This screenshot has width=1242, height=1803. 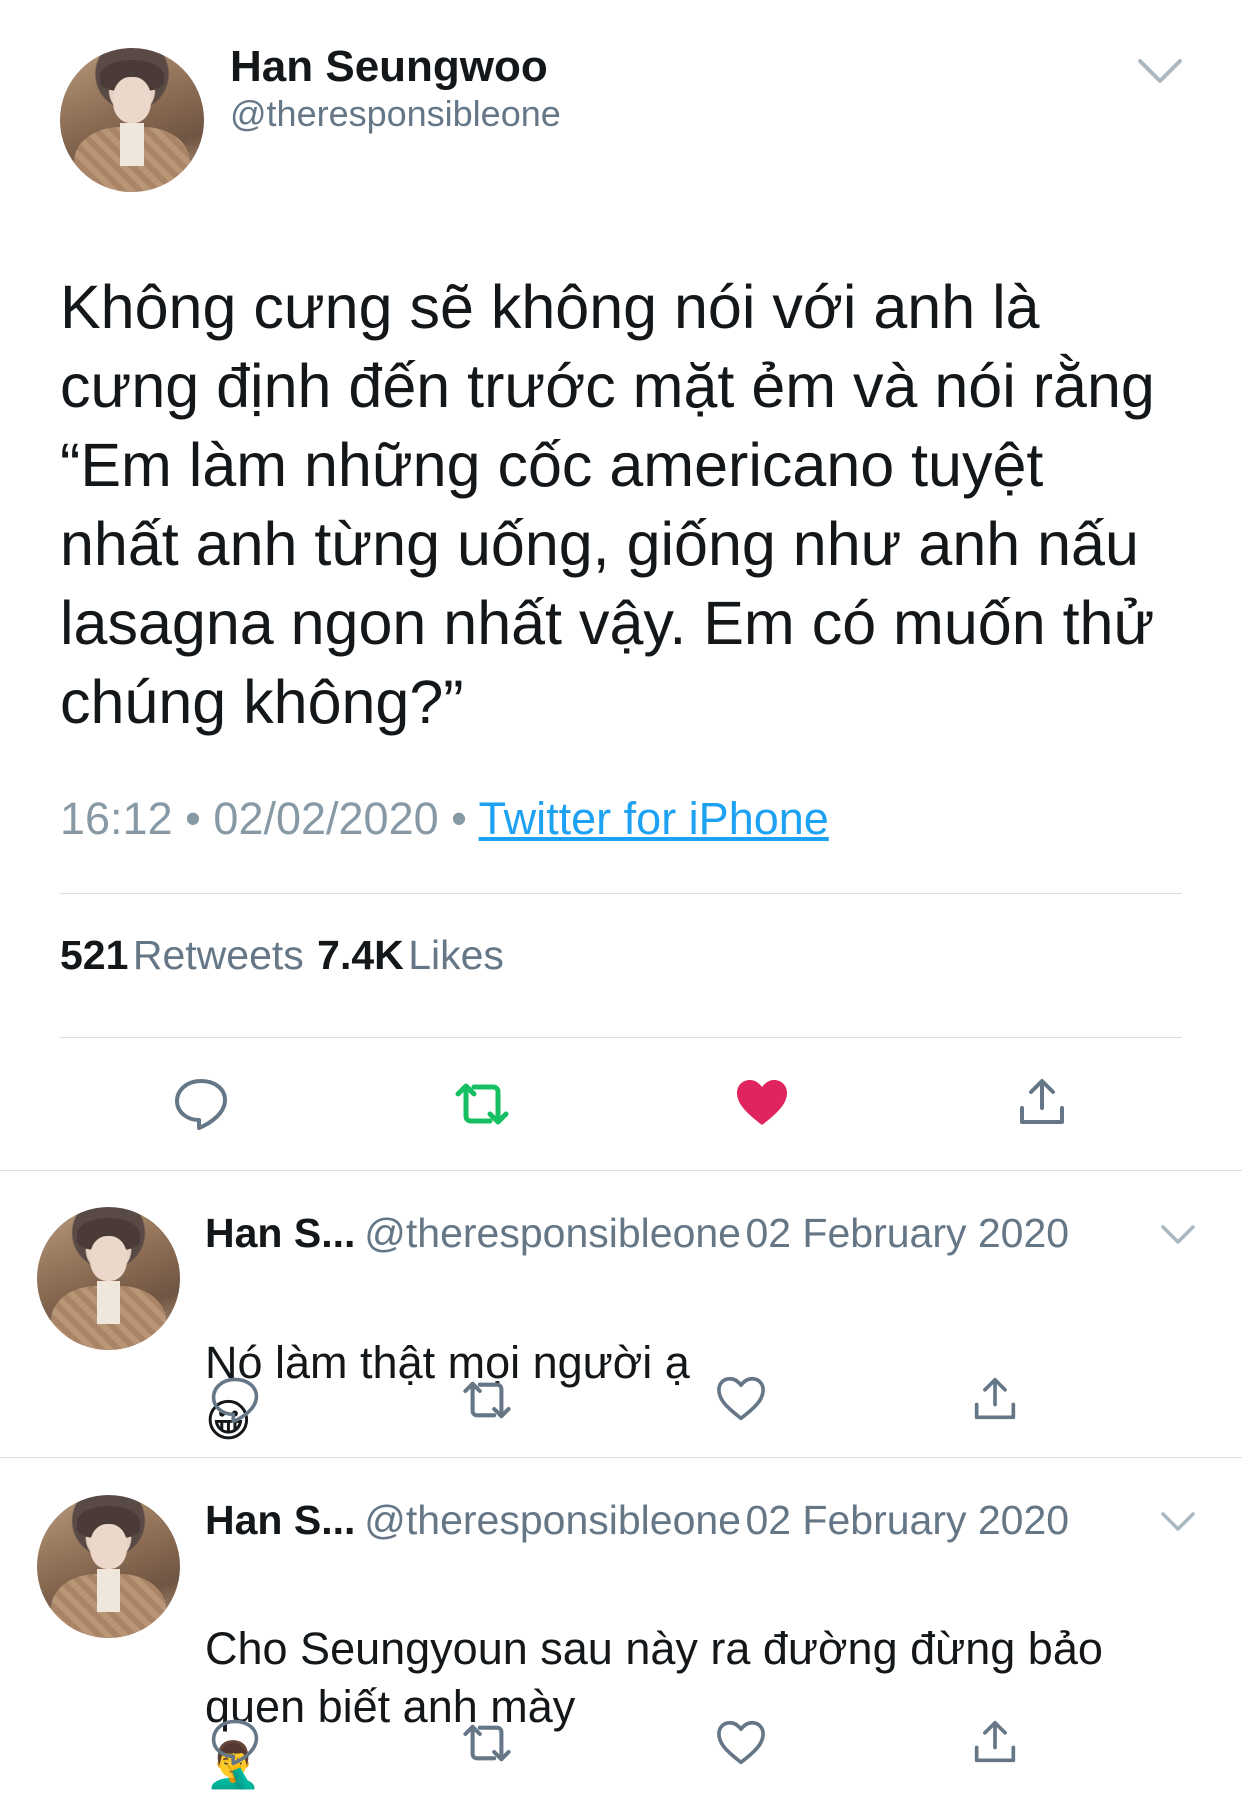 What do you see at coordinates (456, 955) in the screenshot?
I see `likes-label: Likes` at bounding box center [456, 955].